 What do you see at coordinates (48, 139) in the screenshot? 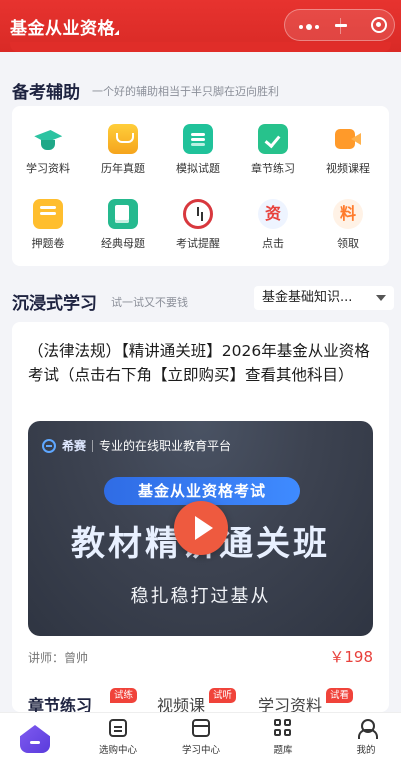
I see `graduation-cap-icon` at bounding box center [48, 139].